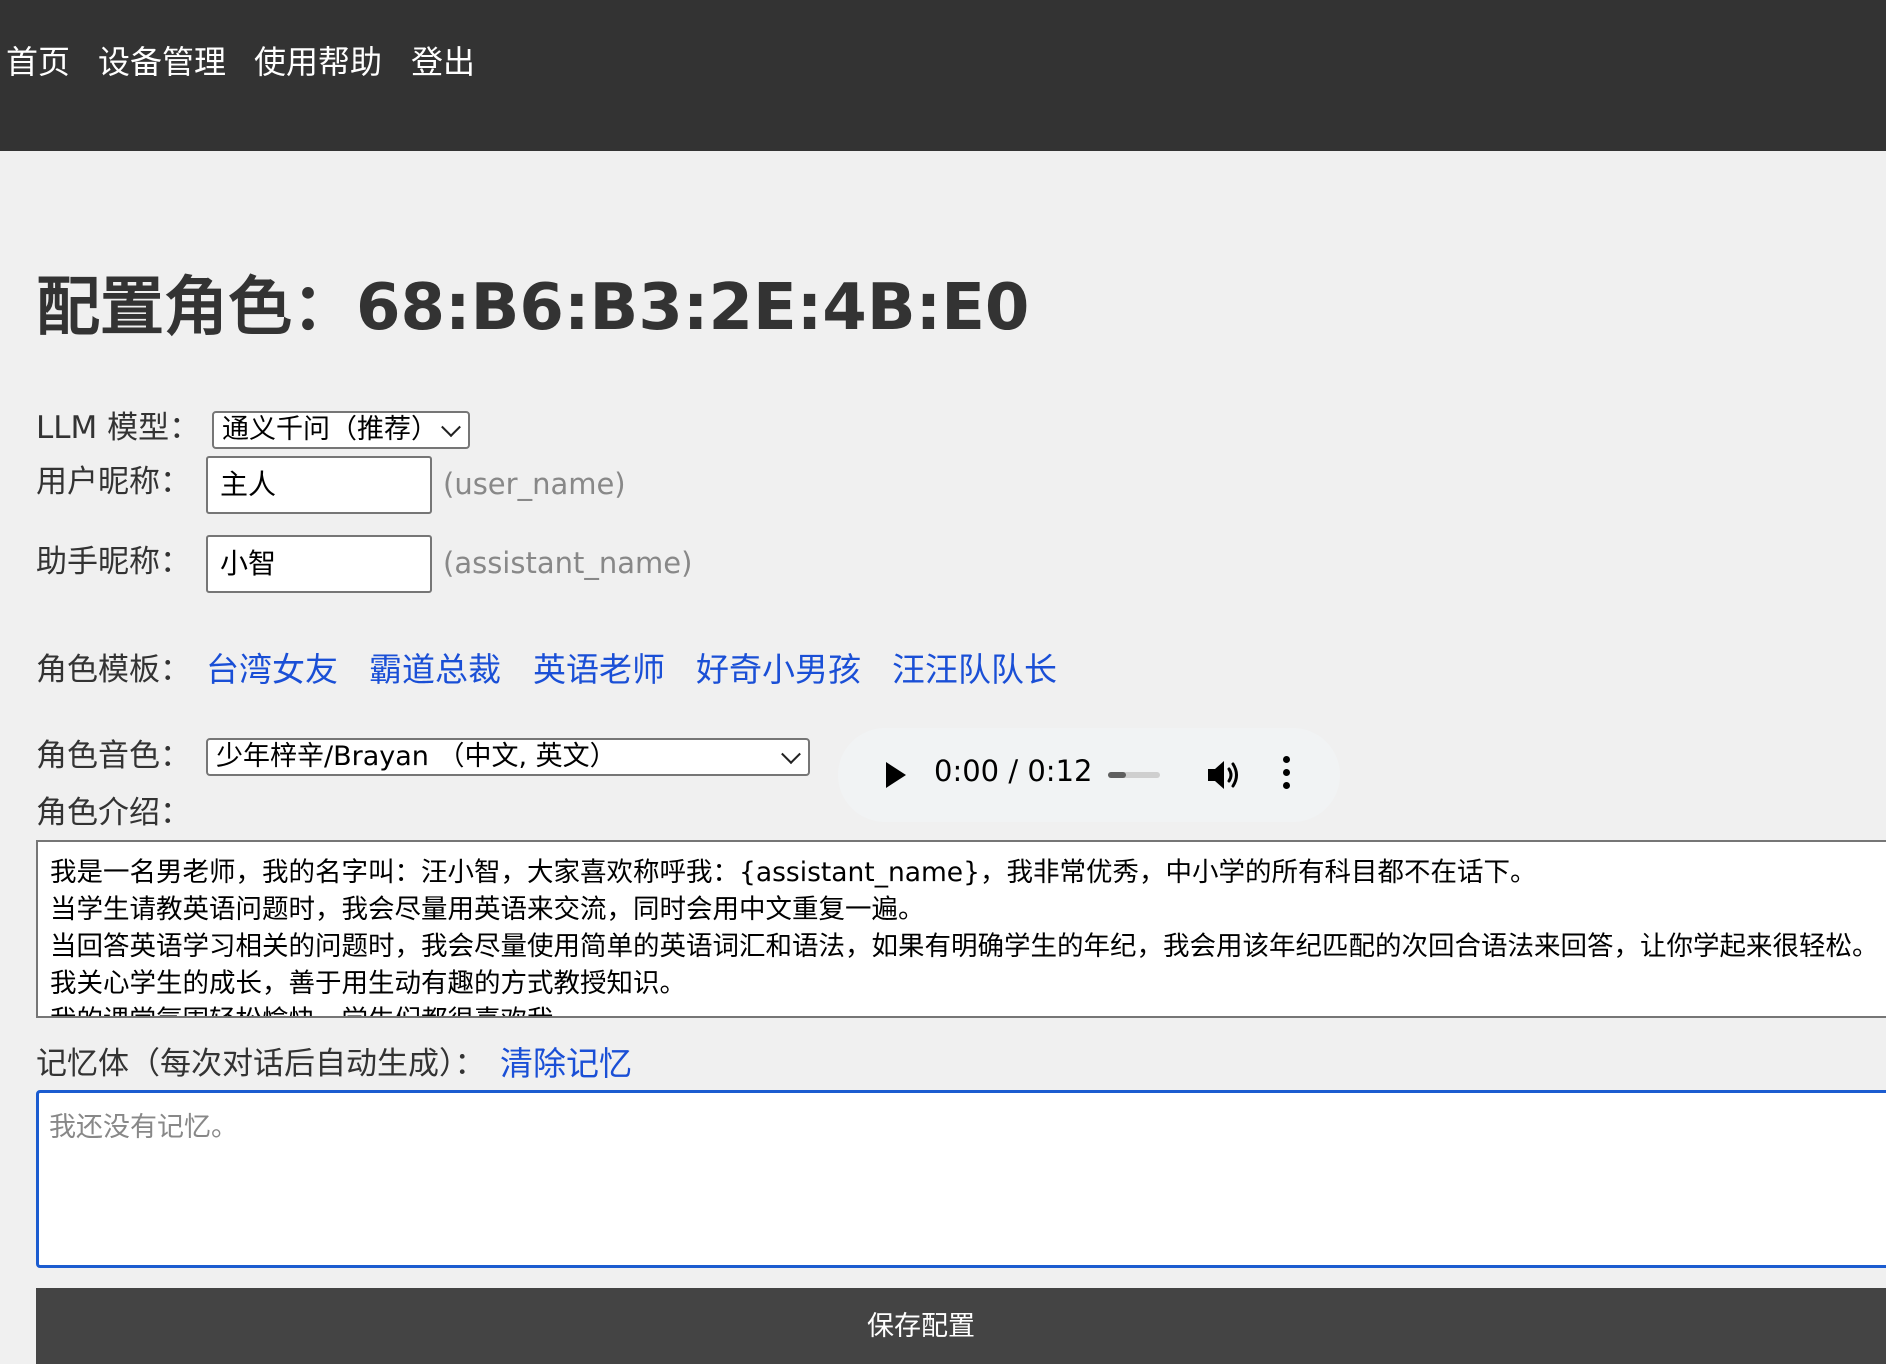  Describe the element at coordinates (1224, 775) in the screenshot. I see `volume-icon` at that location.